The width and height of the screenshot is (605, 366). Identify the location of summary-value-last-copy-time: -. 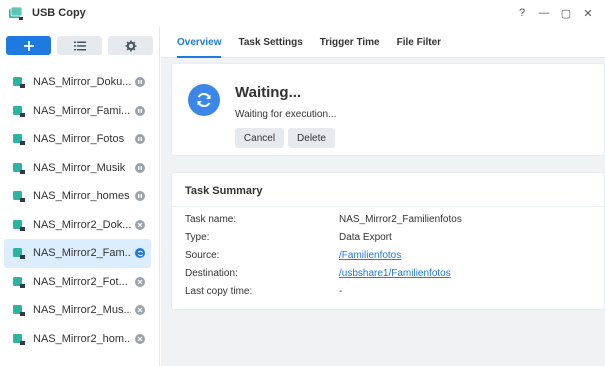
(341, 291).